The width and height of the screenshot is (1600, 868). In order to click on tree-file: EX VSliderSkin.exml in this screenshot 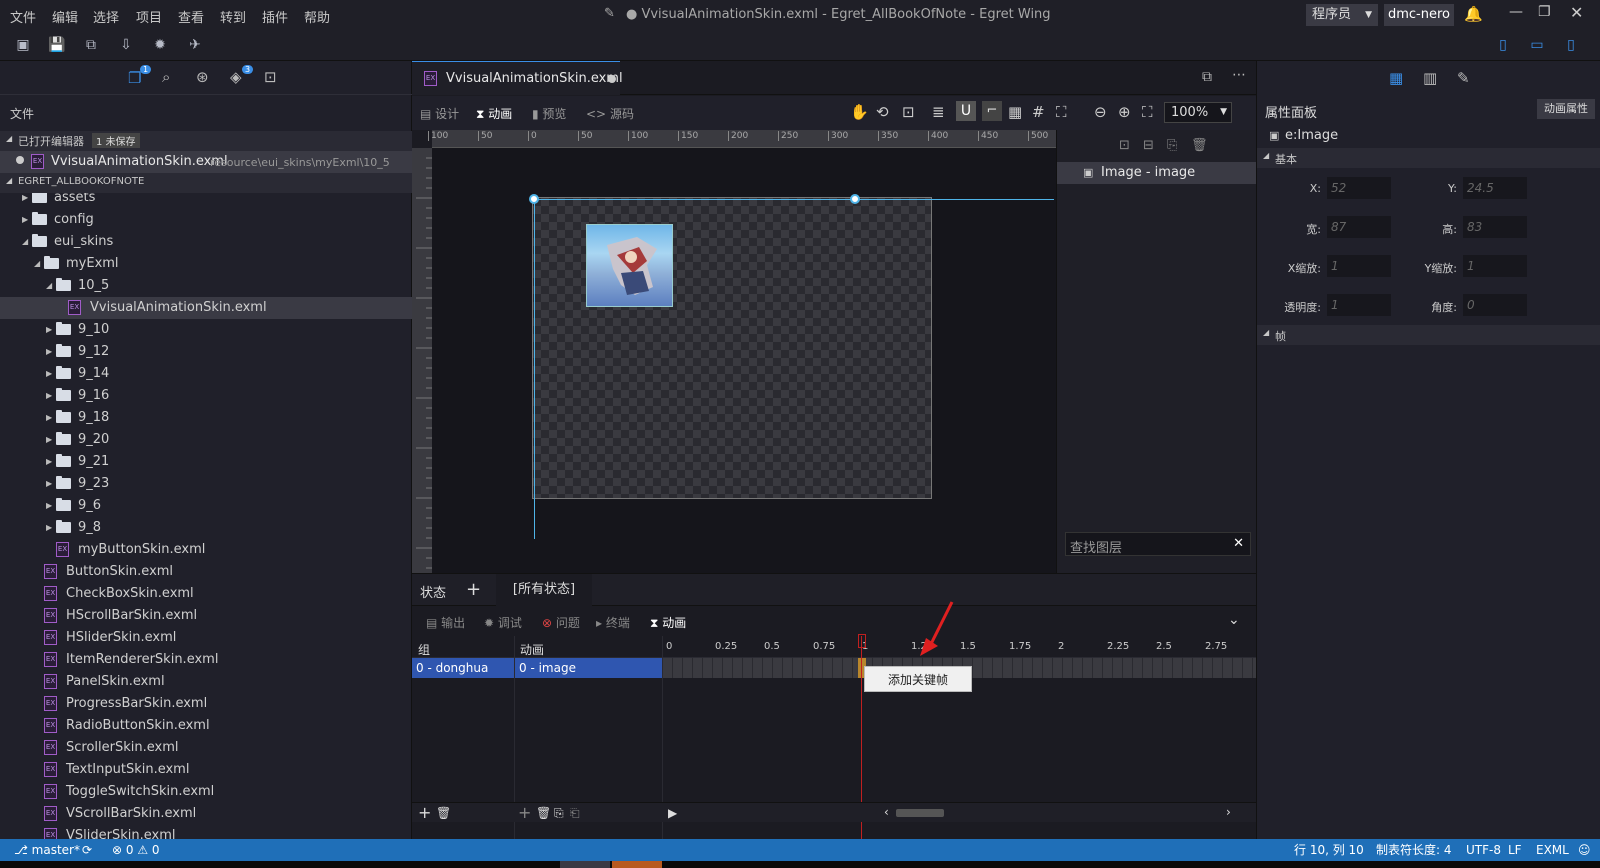, I will do `click(206, 832)`.